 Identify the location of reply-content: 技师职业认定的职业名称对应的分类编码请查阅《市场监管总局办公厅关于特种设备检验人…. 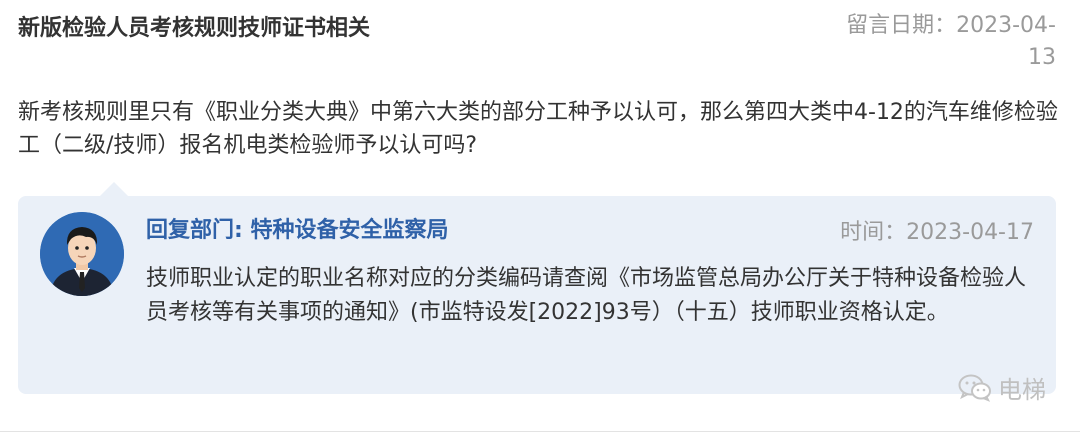
(586, 295).